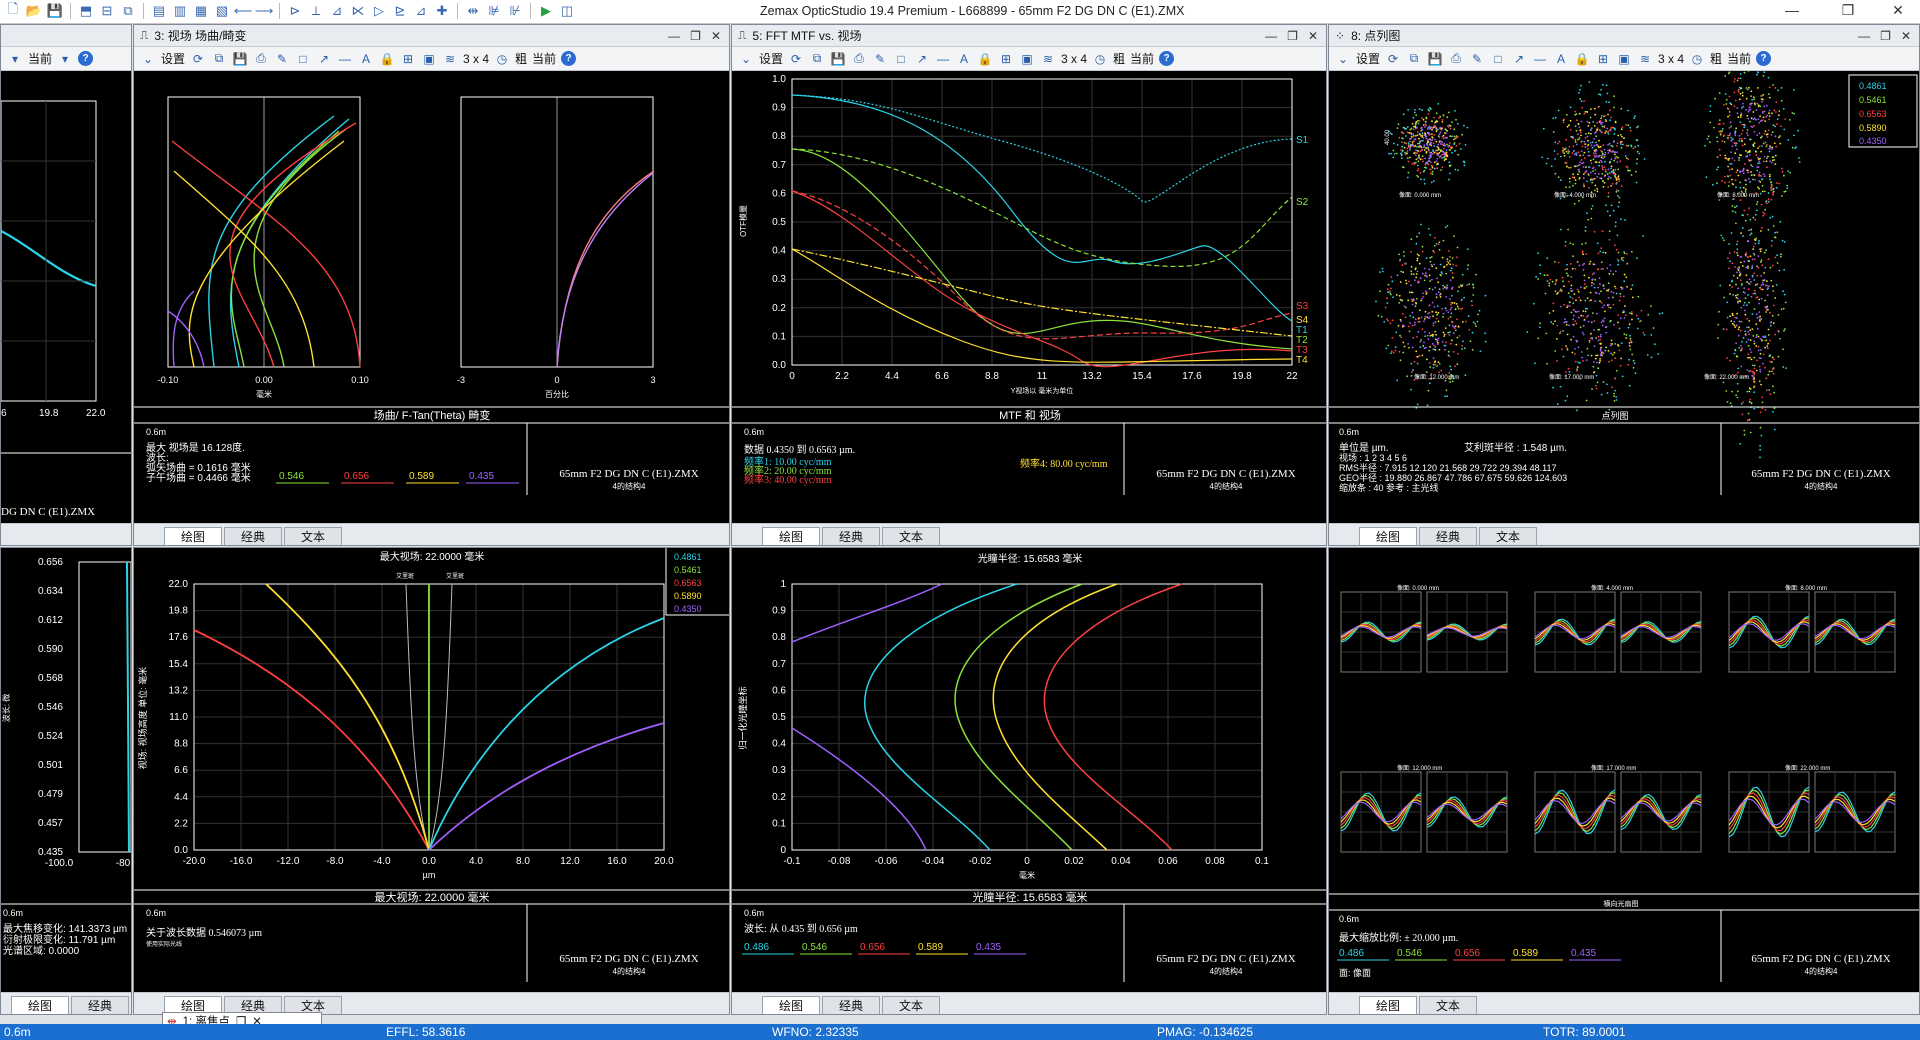  I want to click on run-icon: ▶, so click(546, 11).